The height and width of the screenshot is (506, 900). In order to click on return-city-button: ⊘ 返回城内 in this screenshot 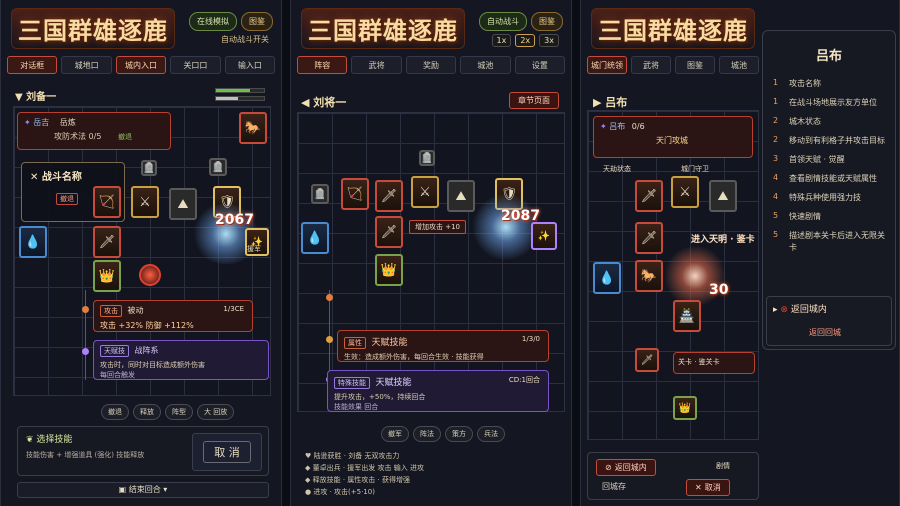, I will do `click(626, 467)`.